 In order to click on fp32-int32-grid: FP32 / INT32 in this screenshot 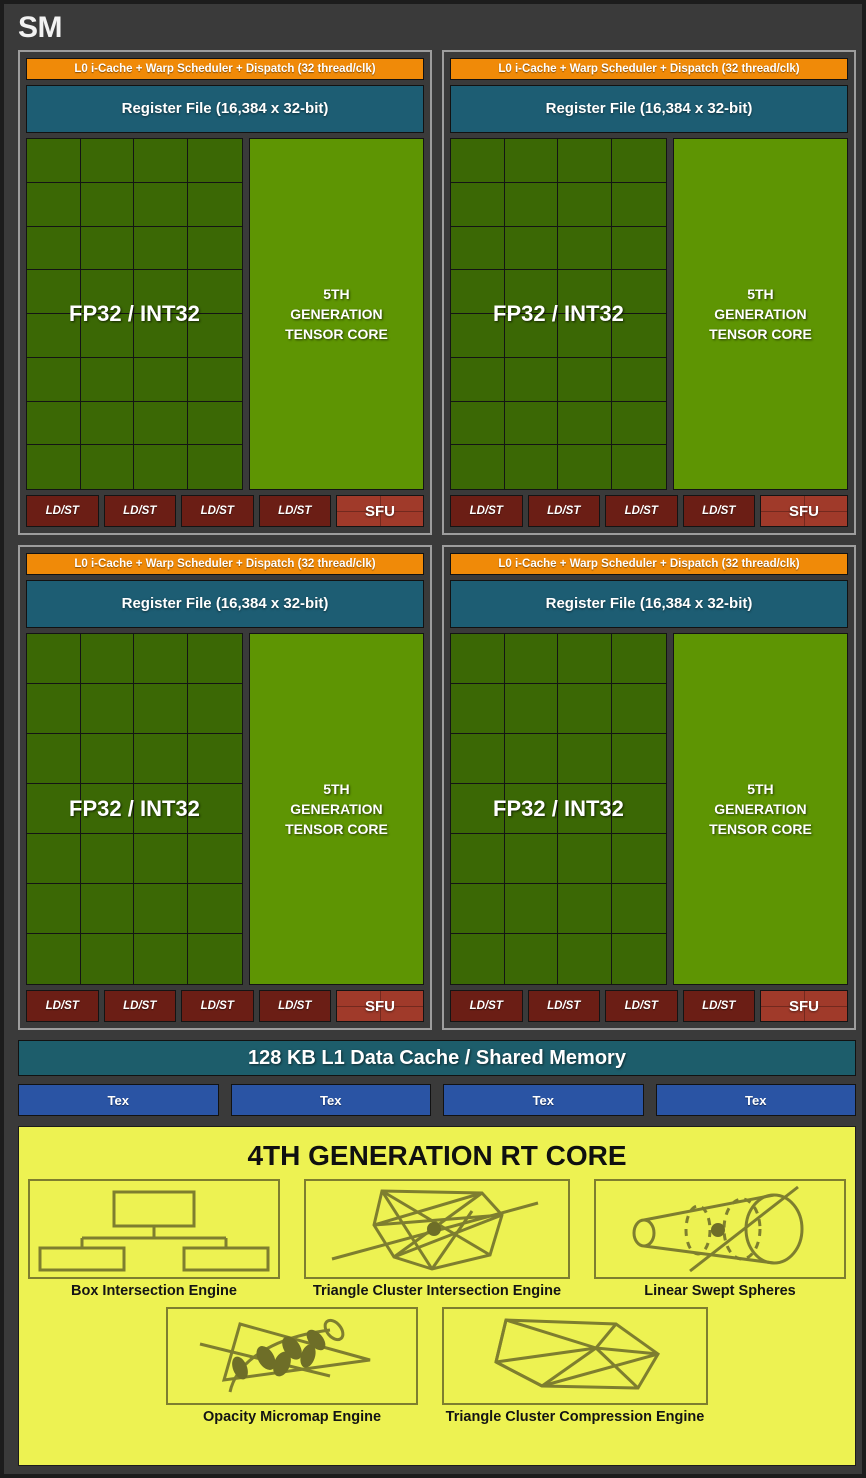, I will do `click(134, 314)`.